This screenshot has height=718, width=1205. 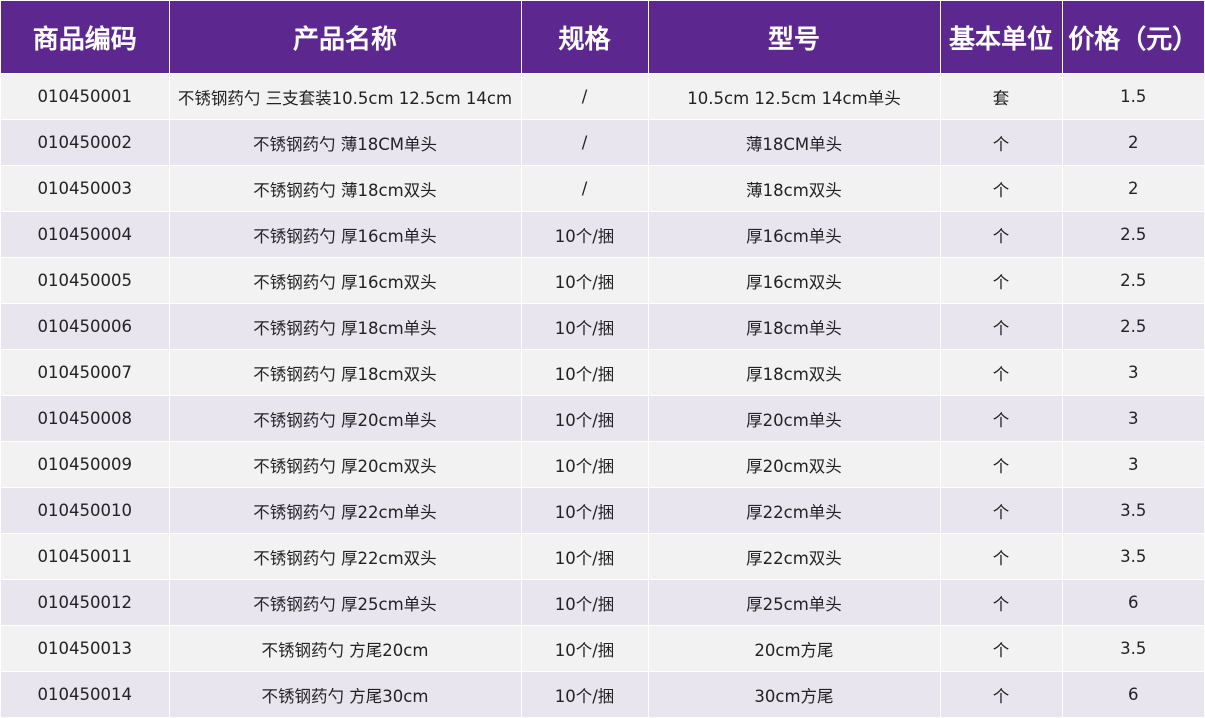 I want to click on cell-product-code: 010450013, so click(x=85, y=648).